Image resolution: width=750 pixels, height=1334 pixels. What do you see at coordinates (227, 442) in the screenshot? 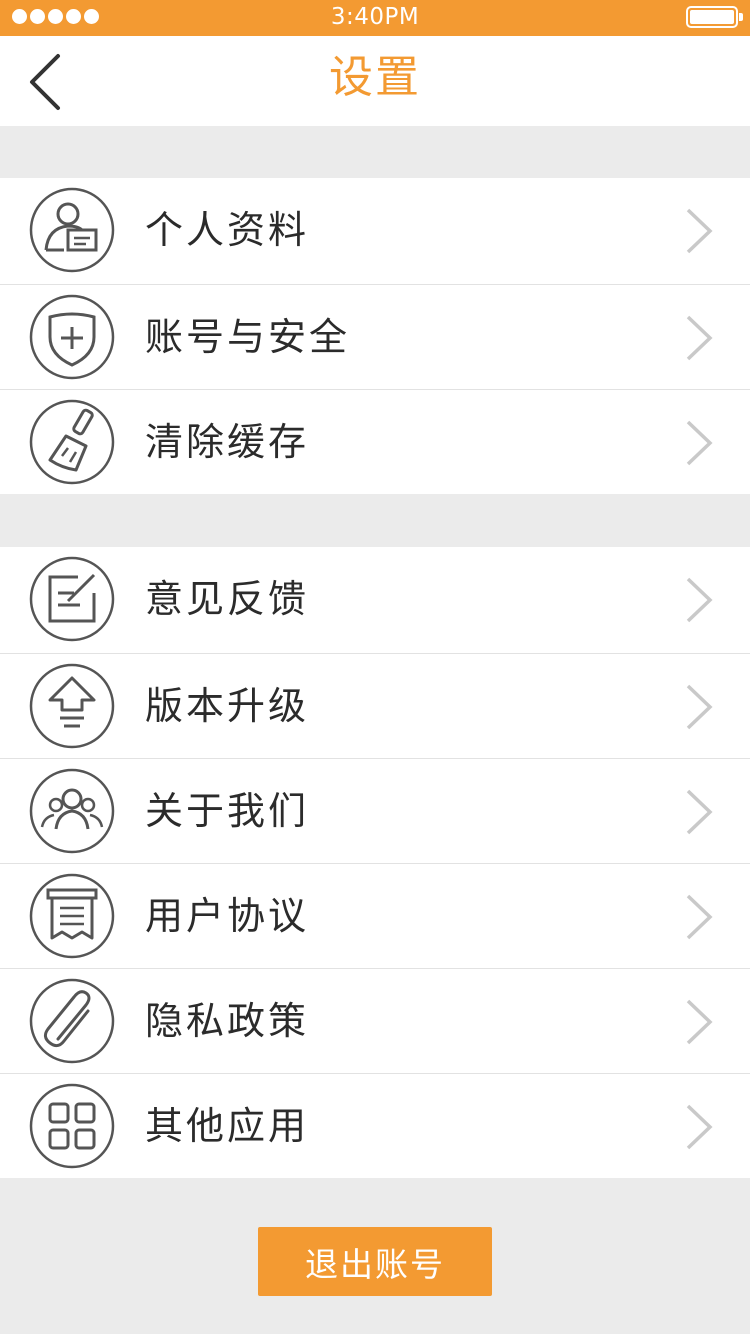
I see `row-label: 清除缓存` at bounding box center [227, 442].